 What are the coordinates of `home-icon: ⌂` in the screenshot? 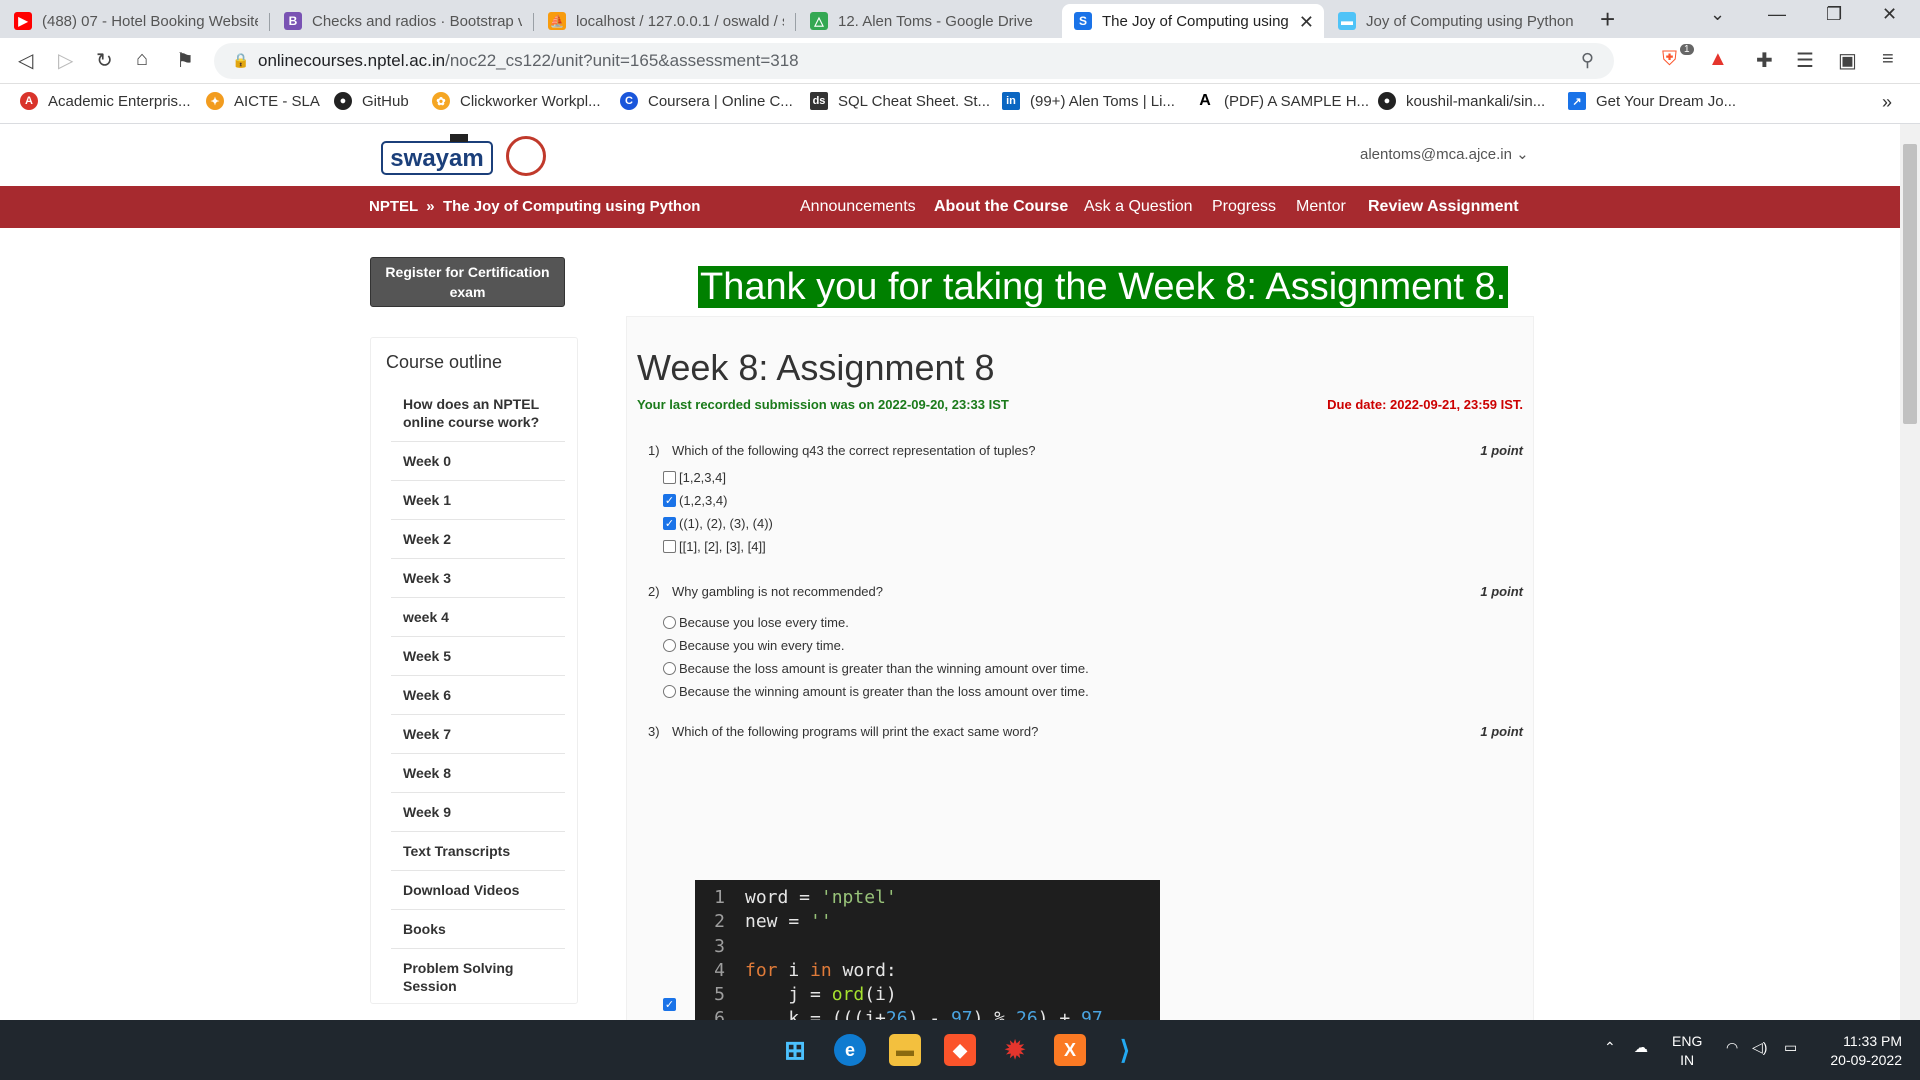 It's located at (142, 59).